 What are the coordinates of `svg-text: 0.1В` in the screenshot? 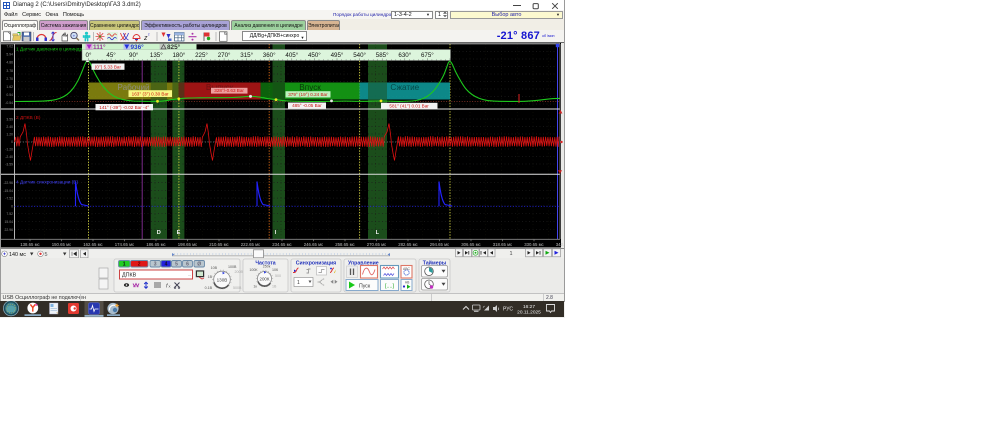 It's located at (209, 288).